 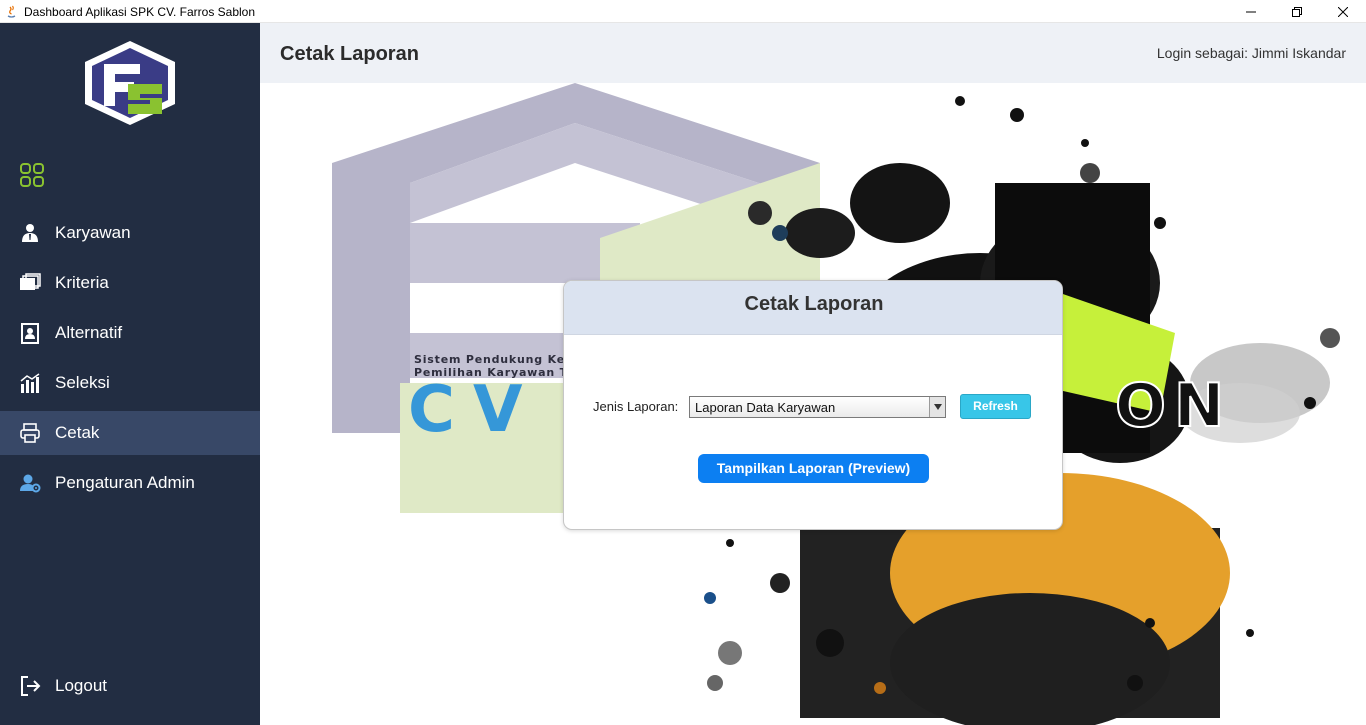 I want to click on page-title: Cetak Laporan, so click(x=349, y=54).